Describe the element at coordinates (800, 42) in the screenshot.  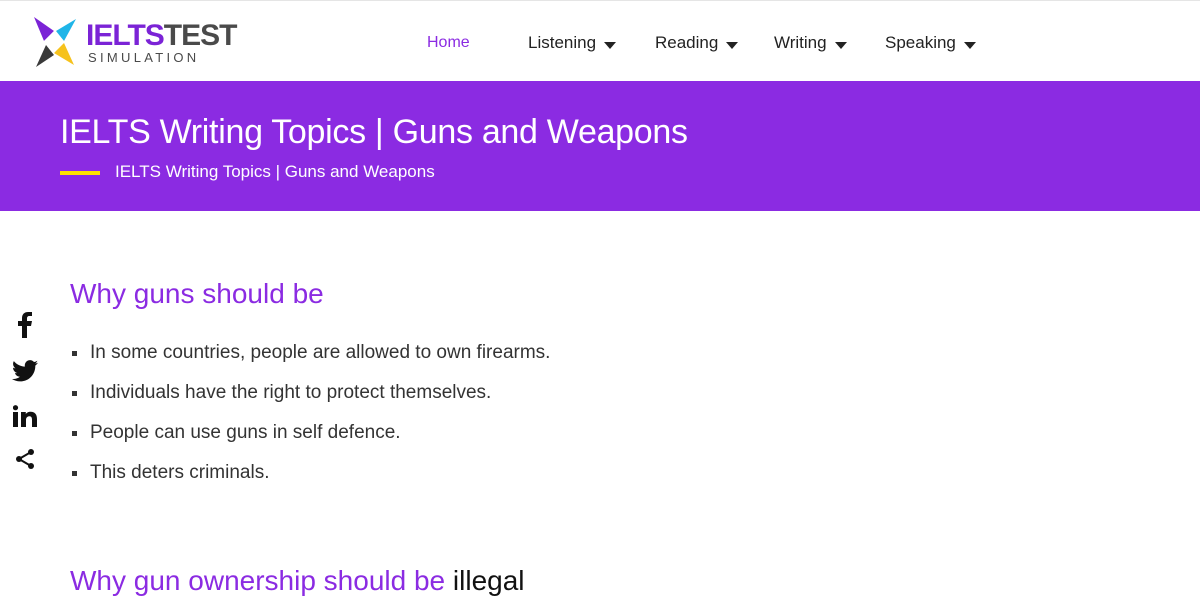
I see `nav-writing-label: Writing` at that location.